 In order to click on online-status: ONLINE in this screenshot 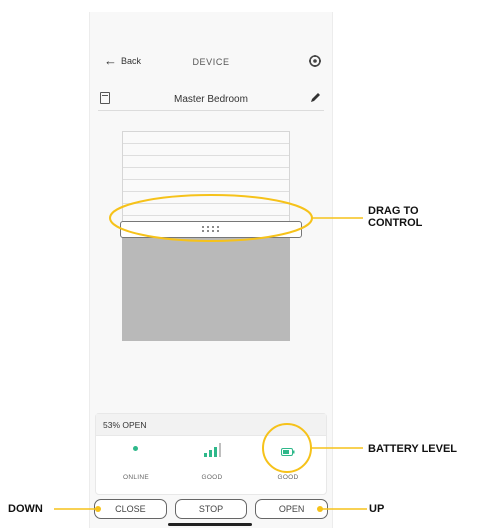, I will do `click(136, 465)`.